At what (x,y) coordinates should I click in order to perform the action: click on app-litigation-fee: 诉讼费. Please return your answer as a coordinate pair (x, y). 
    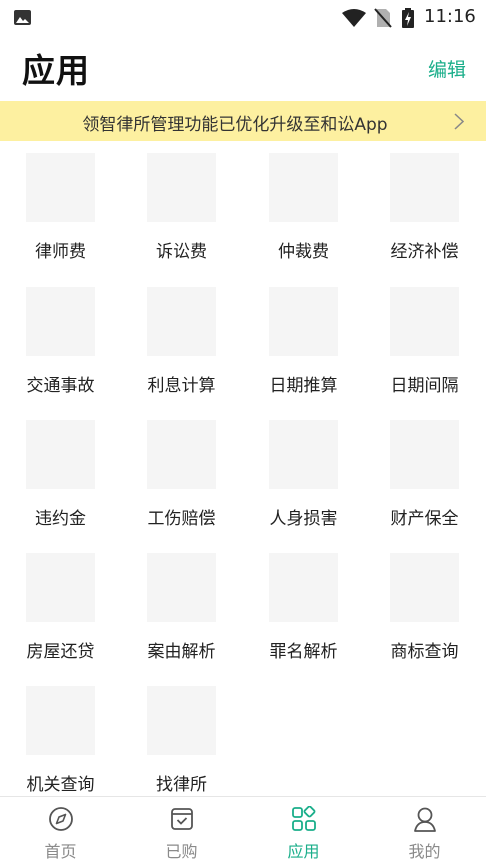
    Looking at the image, I should click on (181, 219).